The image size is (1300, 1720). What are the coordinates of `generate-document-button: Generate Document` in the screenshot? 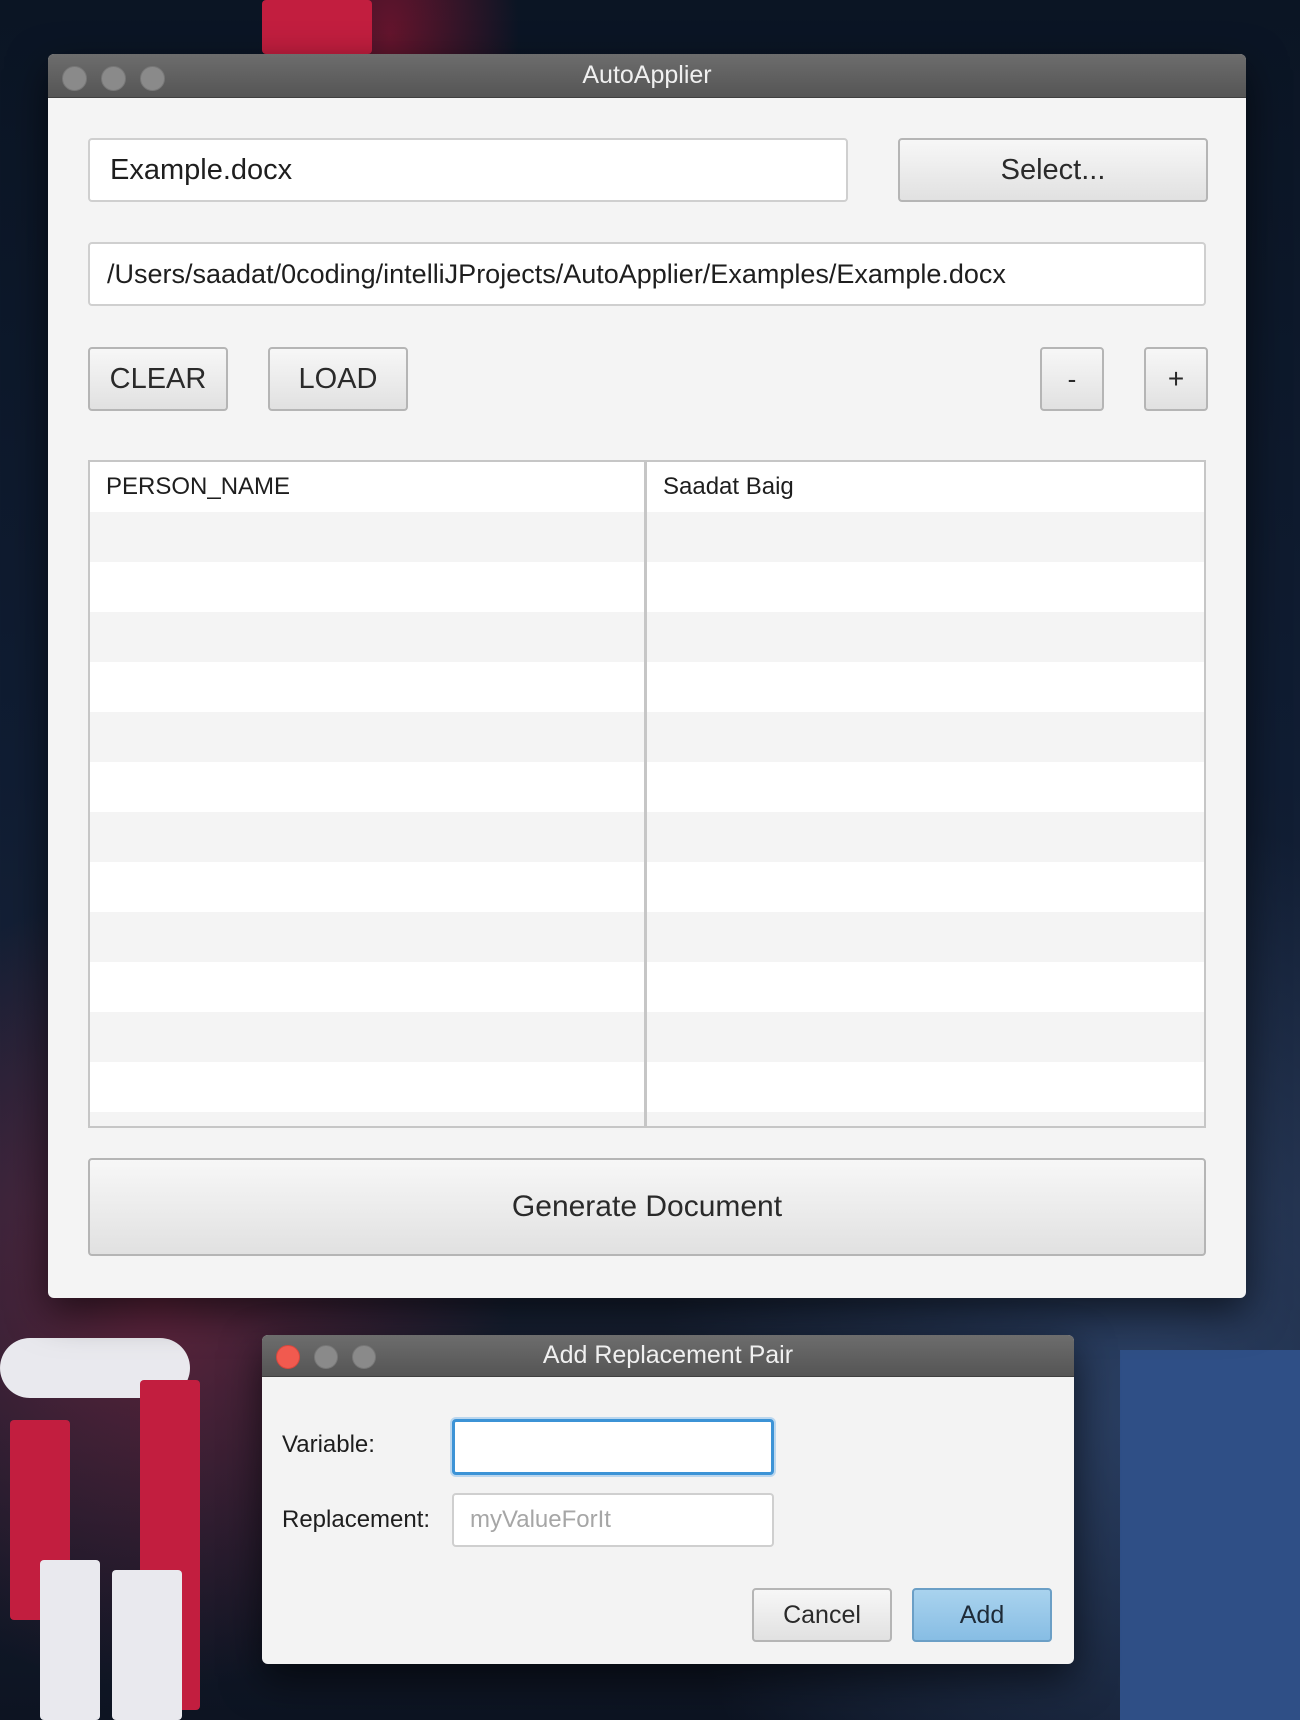 It's located at (647, 1207).